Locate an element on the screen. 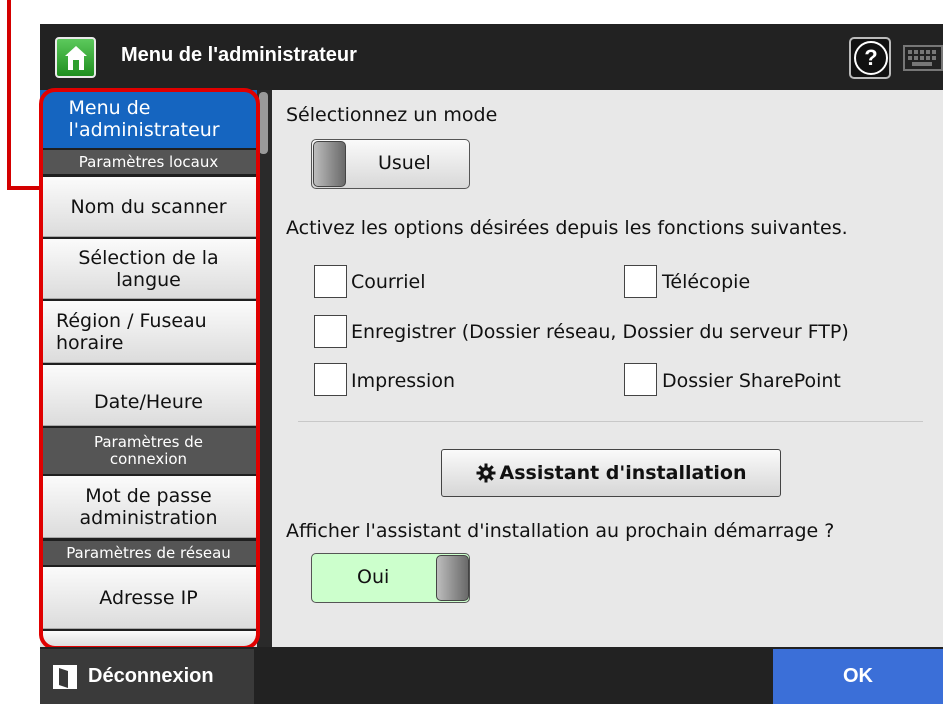 This screenshot has height=704, width=943. keyboard-button is located at coordinates (920, 58).